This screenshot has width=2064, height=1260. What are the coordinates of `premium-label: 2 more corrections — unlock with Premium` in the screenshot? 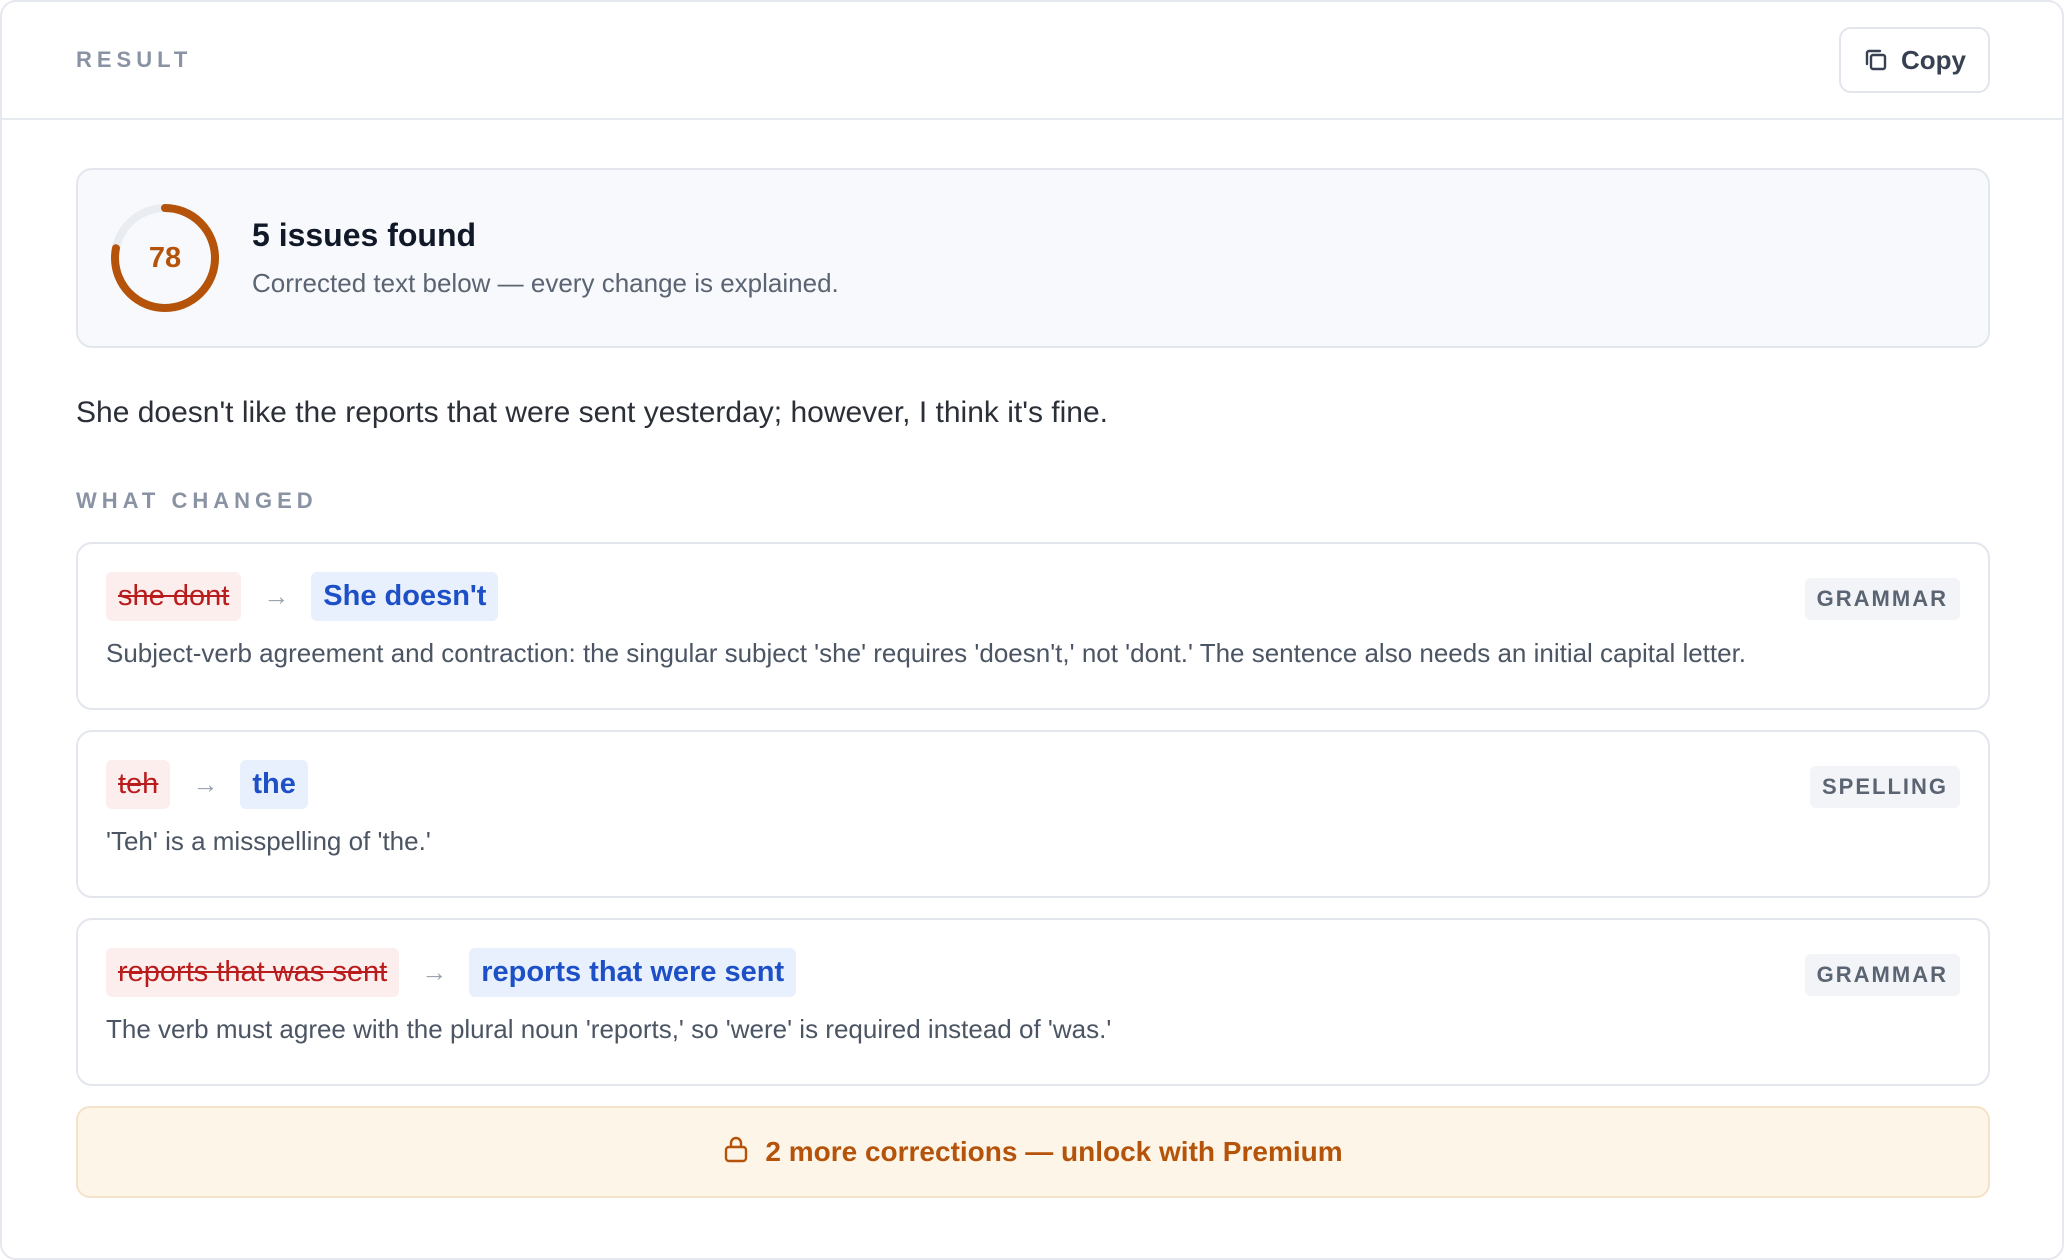 It's located at (1054, 1151).